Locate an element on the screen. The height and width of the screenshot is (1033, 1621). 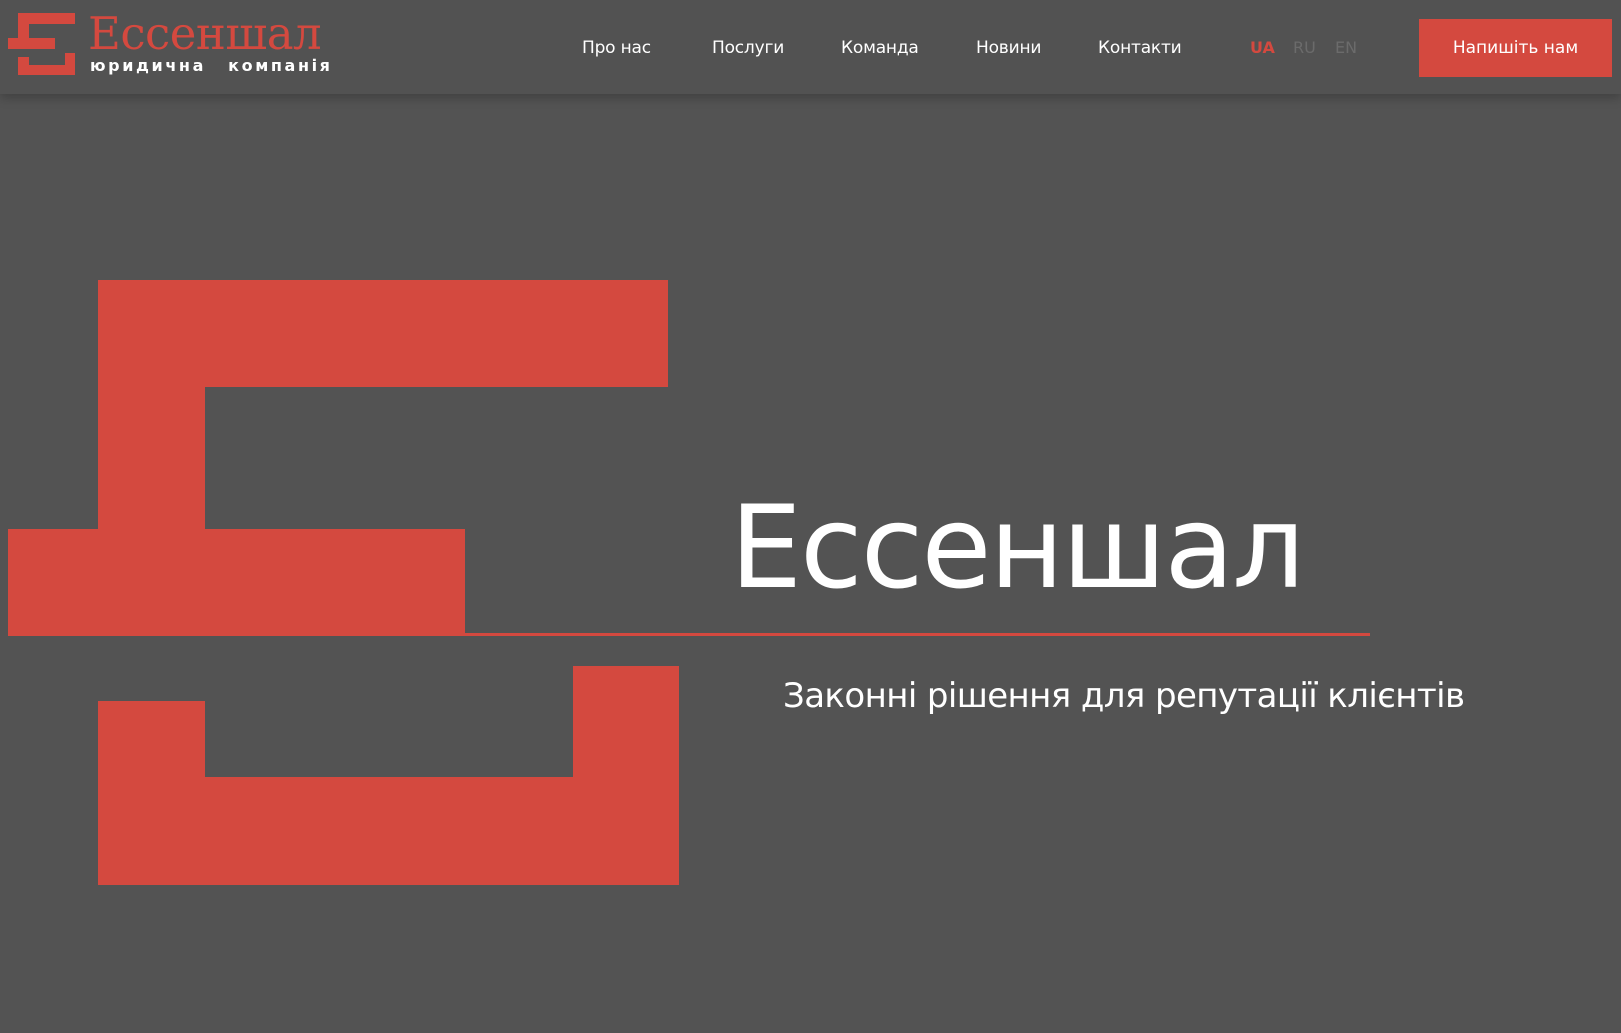
logo-icon is located at coordinates (41, 44).